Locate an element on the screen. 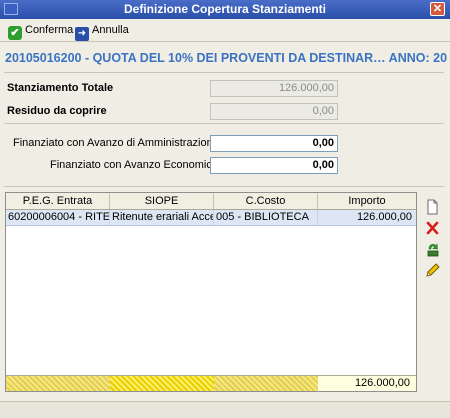  app-icon is located at coordinates (11, 9).